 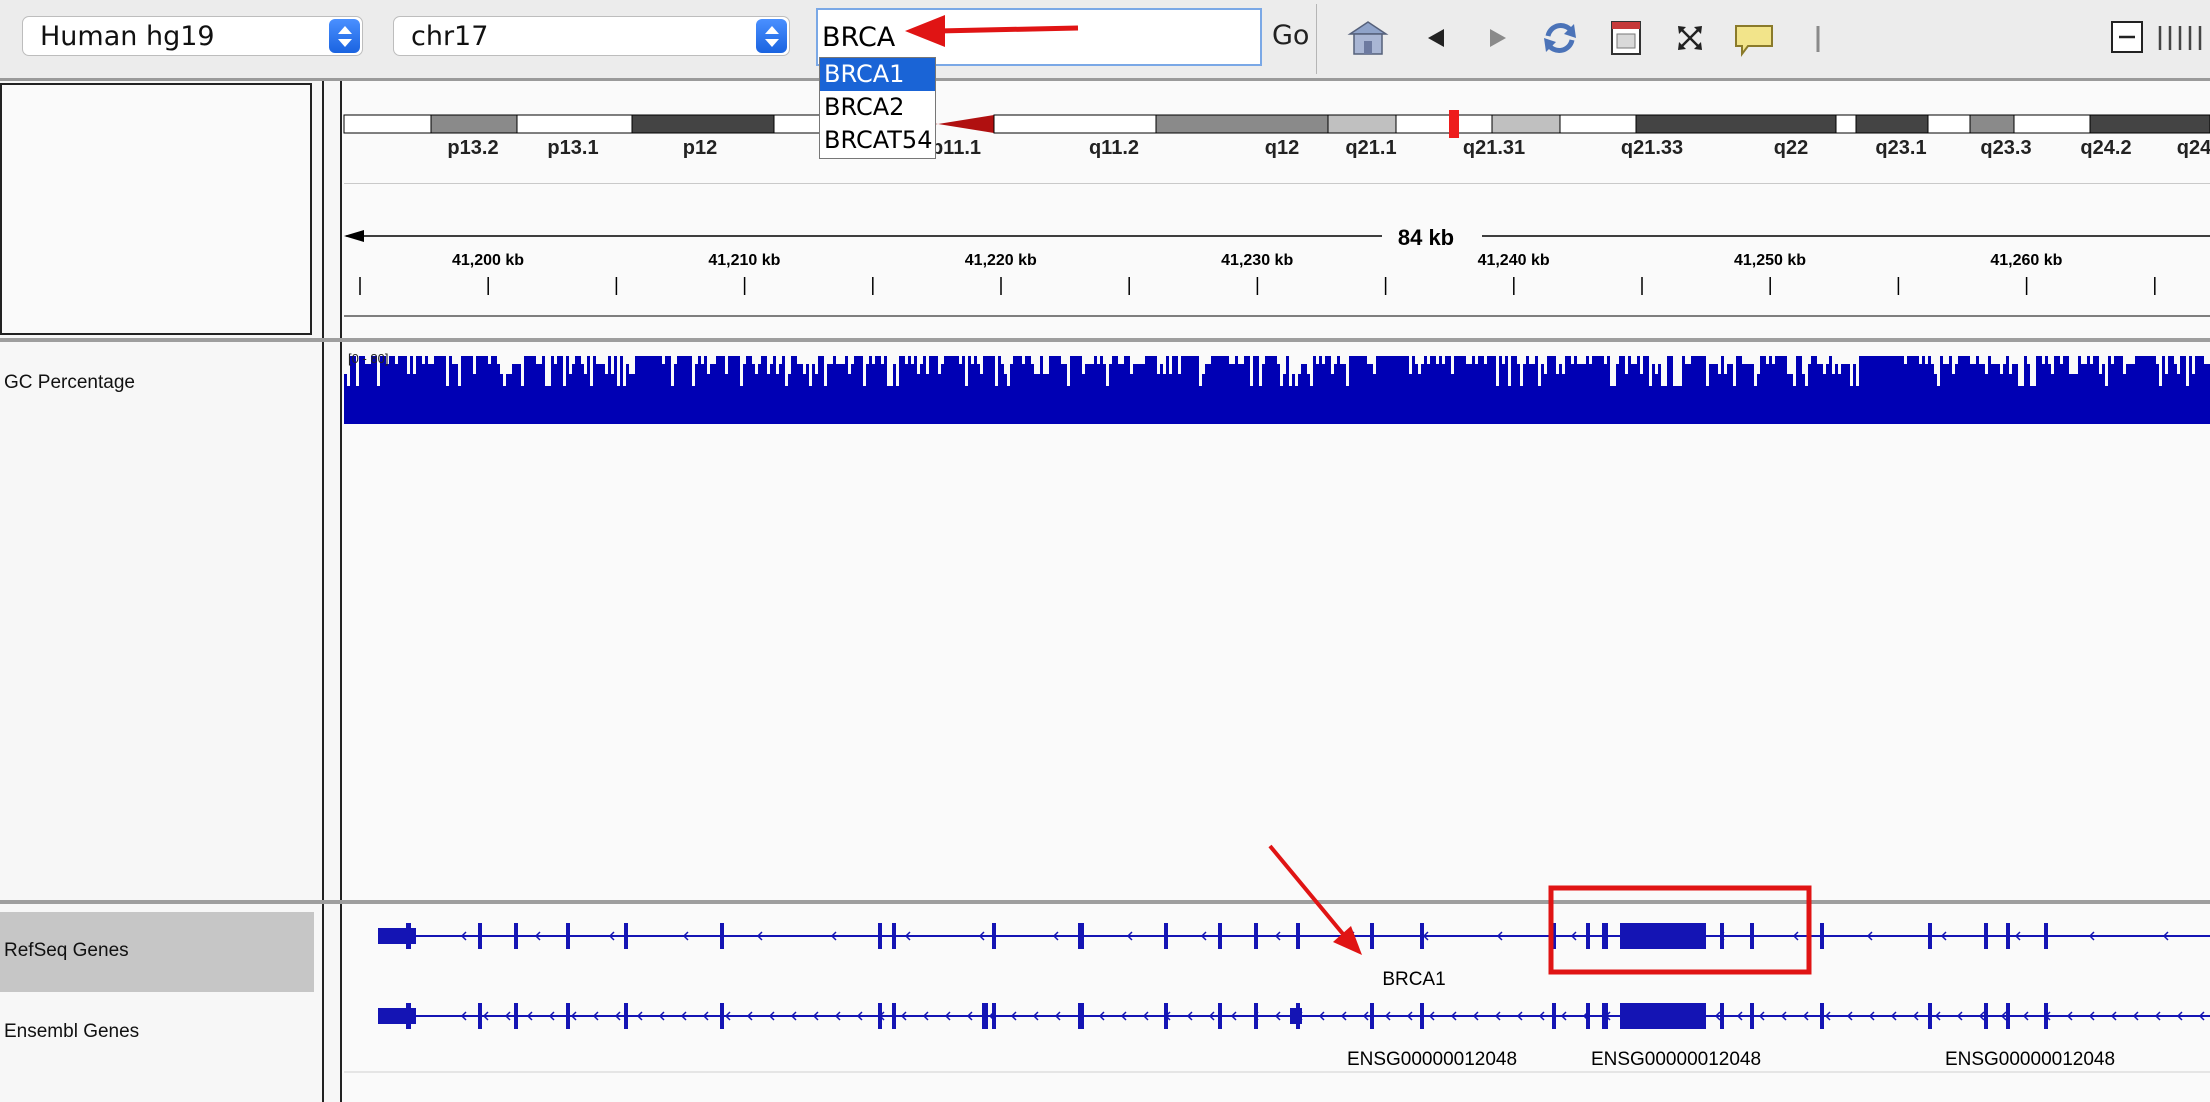 I want to click on ruler-toggle-icon, so click(x=1818, y=38).